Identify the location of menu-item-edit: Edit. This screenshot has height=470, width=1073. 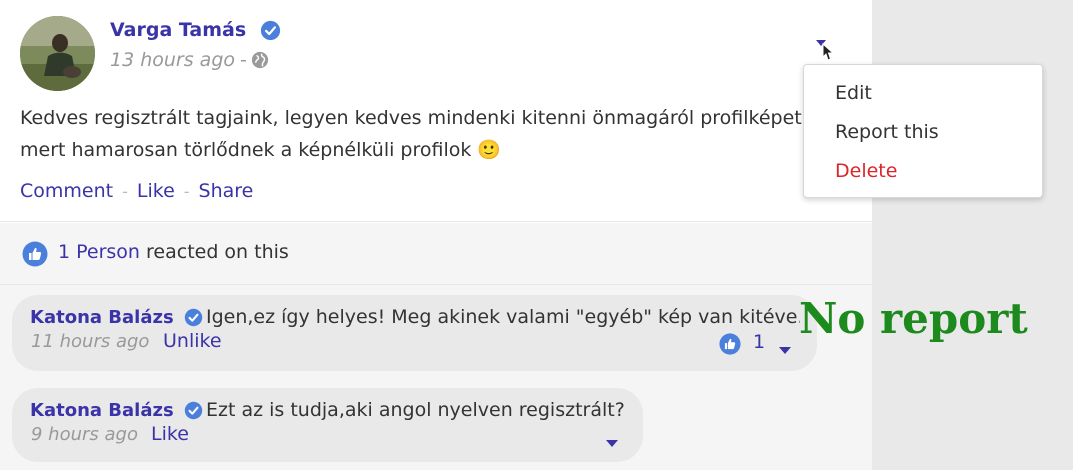
(853, 93).